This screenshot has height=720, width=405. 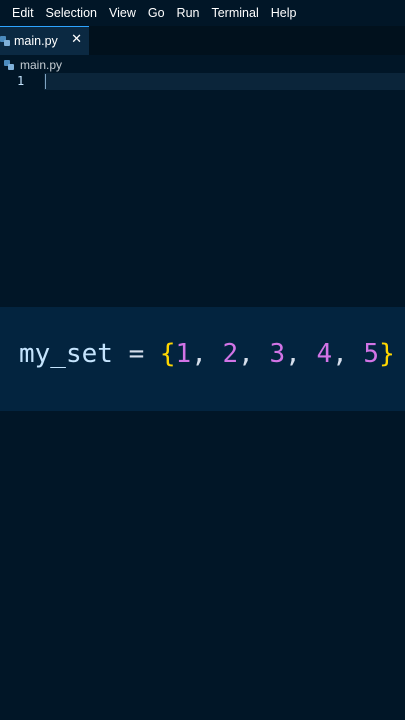 I want to click on code-line: my_set = {1, 2, 3, 4, 5}, so click(x=207, y=354).